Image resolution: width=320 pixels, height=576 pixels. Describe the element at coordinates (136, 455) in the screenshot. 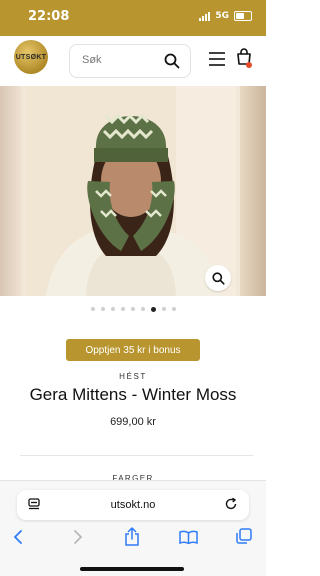

I see `divider` at that location.